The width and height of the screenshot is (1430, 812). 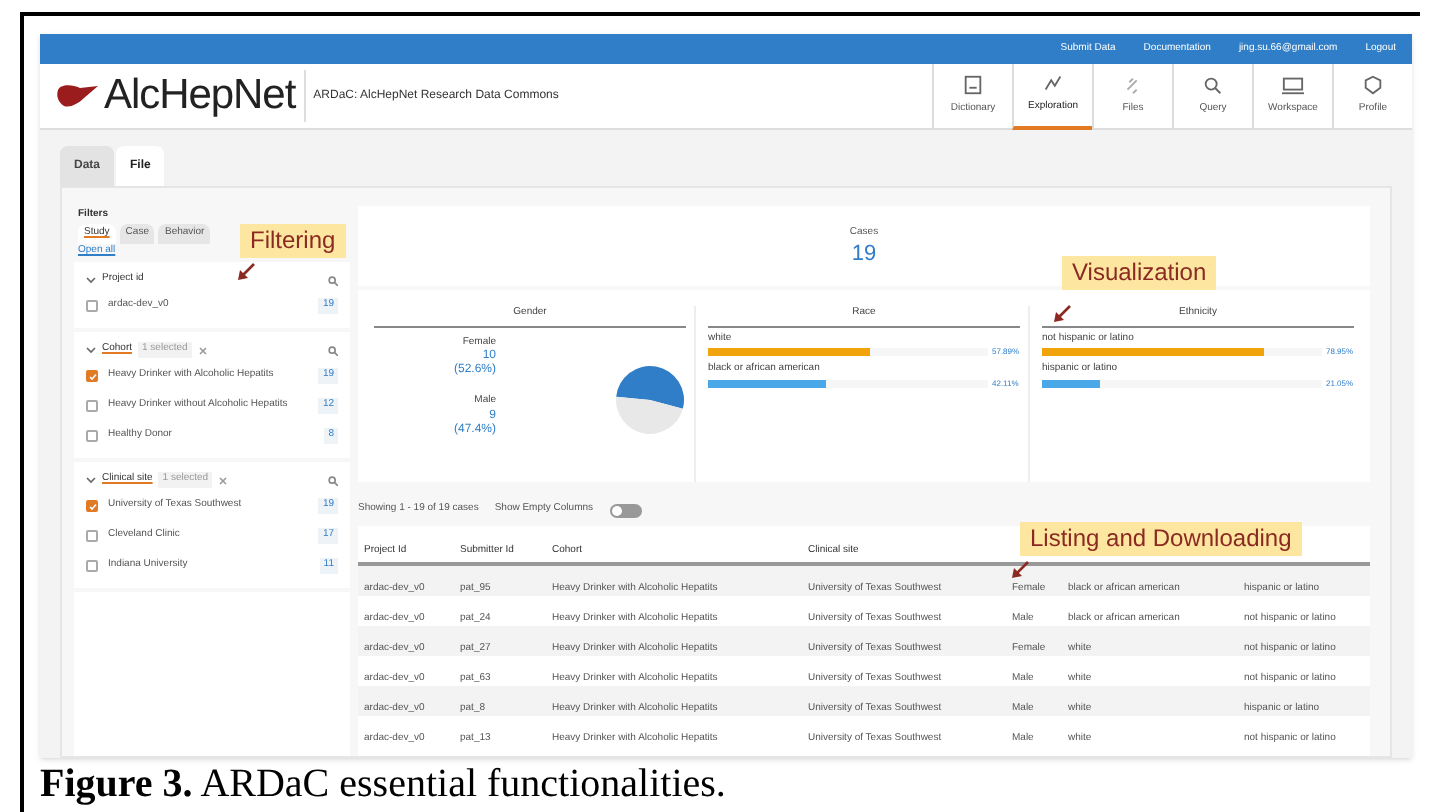 What do you see at coordinates (383, 784) in the screenshot?
I see `figure-caption: Figure 3. ARDaC essential functionalities.` at bounding box center [383, 784].